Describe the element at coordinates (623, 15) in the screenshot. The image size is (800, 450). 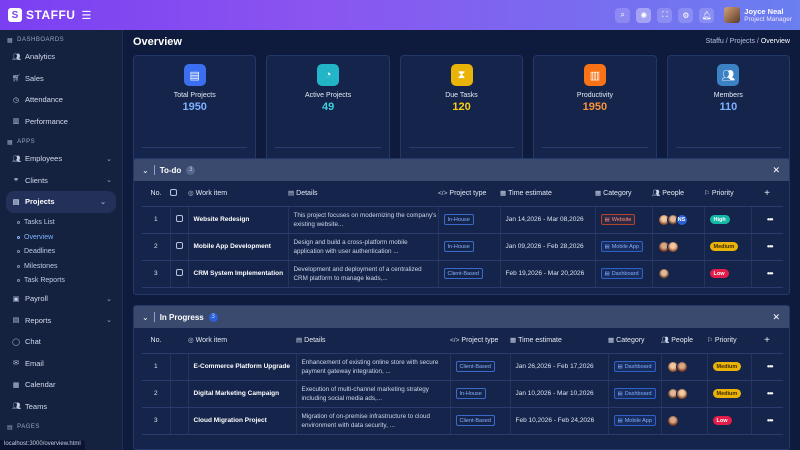
I see `search-icon: ⌕` at that location.